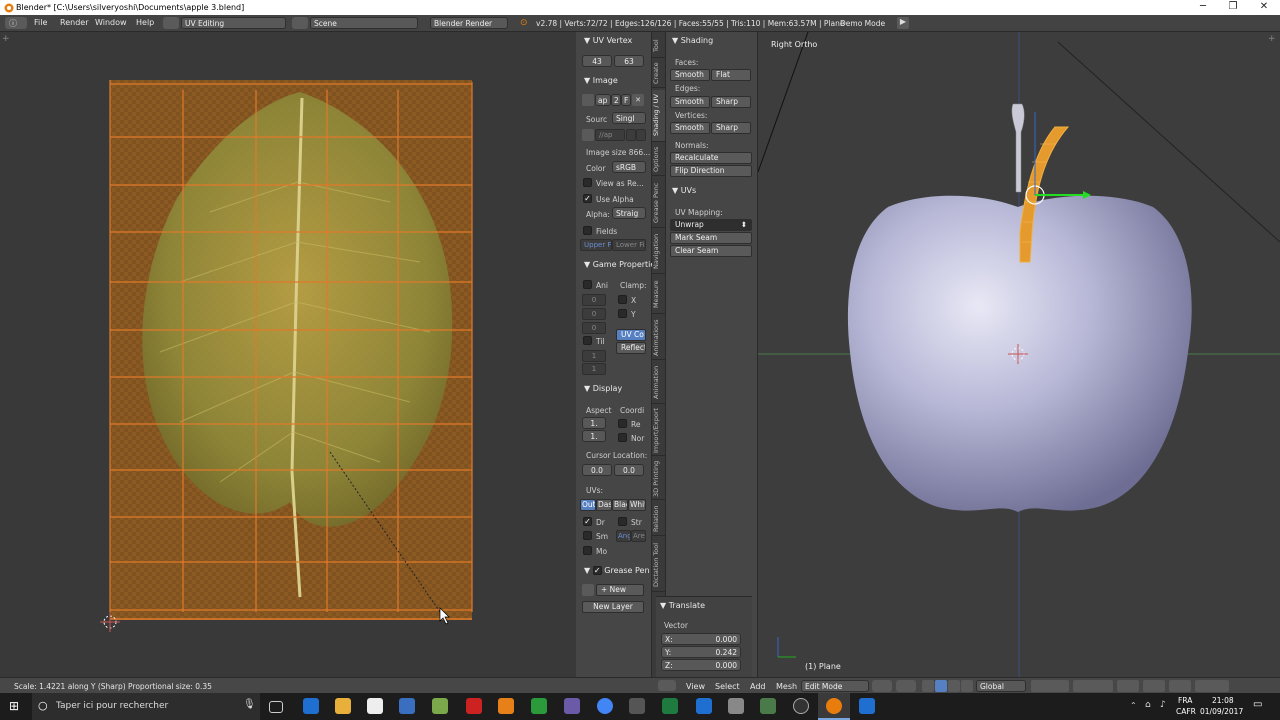 Image resolution: width=1280 pixels, height=720 pixels. What do you see at coordinates (594, 436) in the screenshot?
I see `aspect-y-field: 1.` at bounding box center [594, 436].